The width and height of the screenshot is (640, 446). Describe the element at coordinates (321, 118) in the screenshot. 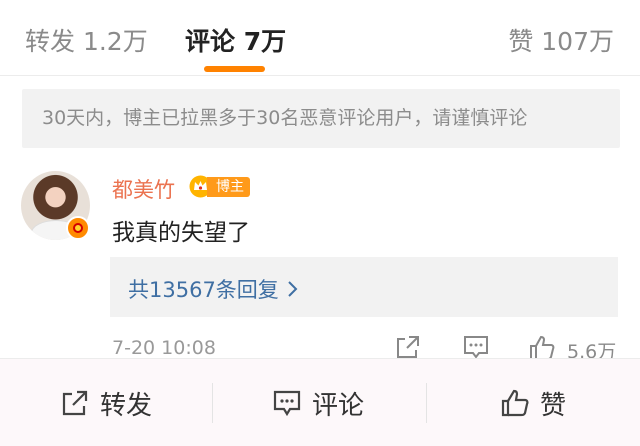

I see `comment-warning-notice: 30天内，博主已拉黑多于30名恶意评论用户，请谨慎评论` at that location.